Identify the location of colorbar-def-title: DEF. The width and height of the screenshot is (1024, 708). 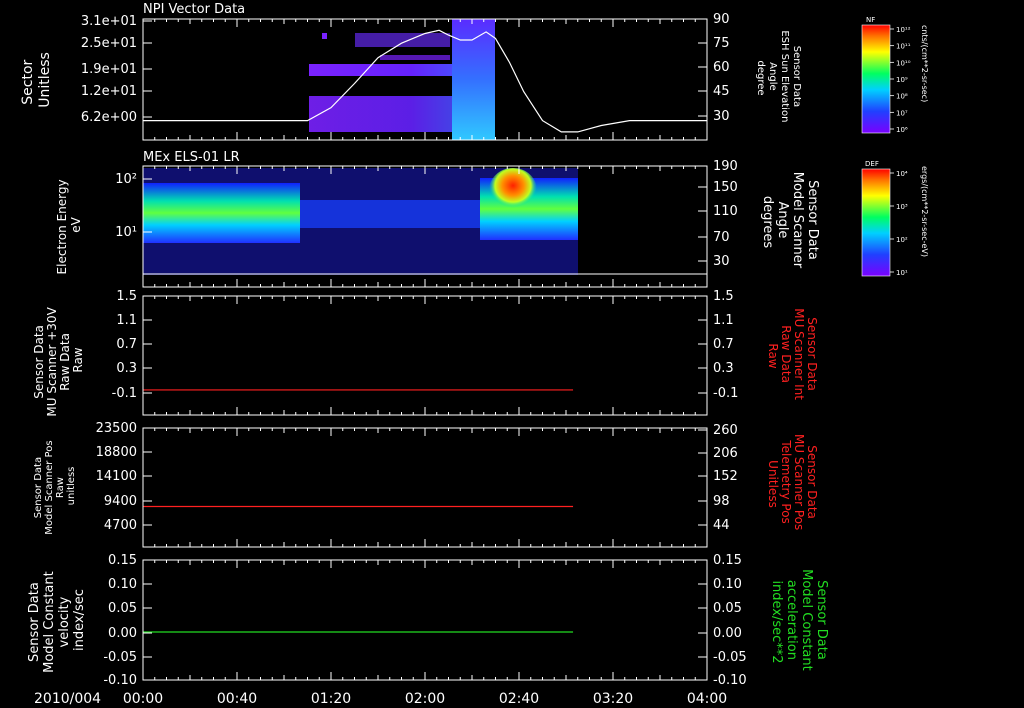
(872, 164).